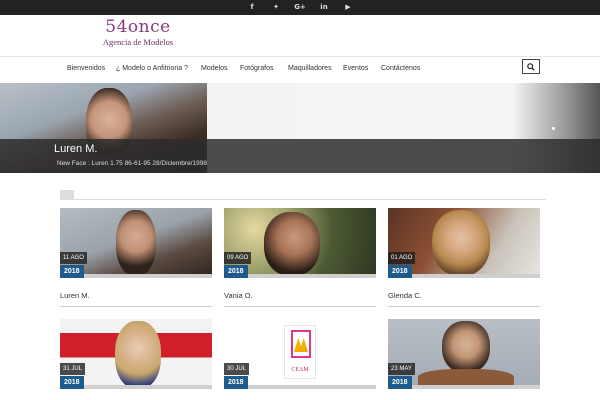 This screenshot has height=400, width=600. Describe the element at coordinates (138, 42) in the screenshot. I see `logo-subtitle: Agencia de Modelos` at that location.